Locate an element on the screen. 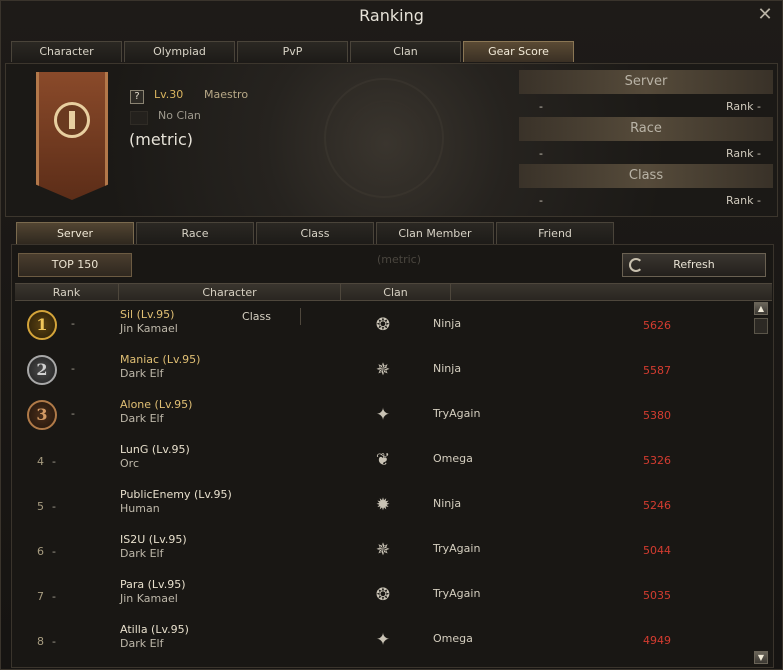 Image resolution: width=783 pixels, height=670 pixels. top-150-button: TOP 150 is located at coordinates (75, 265).